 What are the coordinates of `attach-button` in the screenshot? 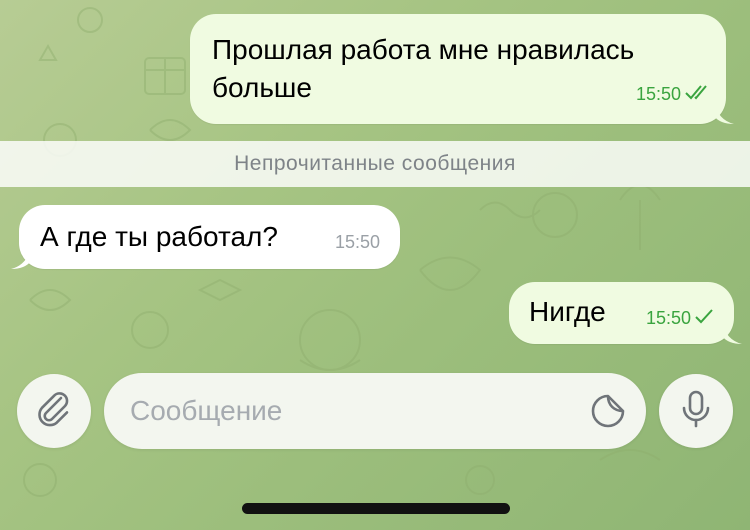 It's located at (54, 411).